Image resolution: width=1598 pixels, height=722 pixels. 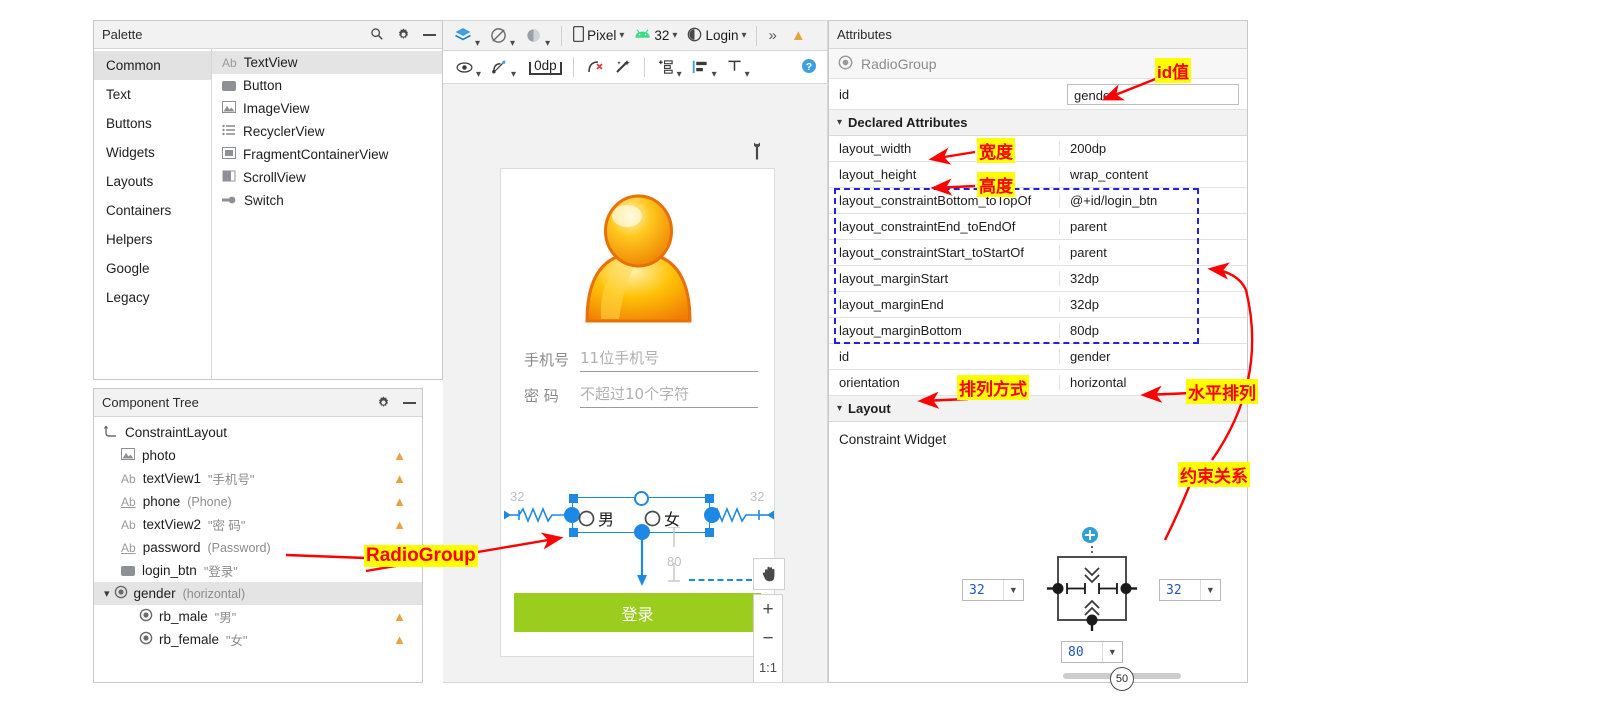 What do you see at coordinates (502, 36) in the screenshot?
I see `blueprint-mode-button: ▾` at bounding box center [502, 36].